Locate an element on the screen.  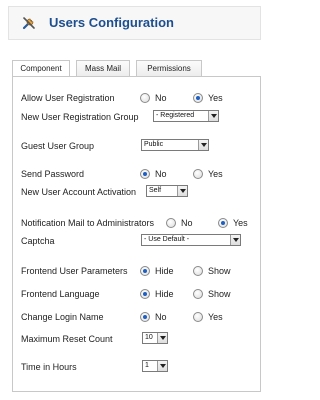
captcha-select: - Use Default - is located at coordinates (191, 240).